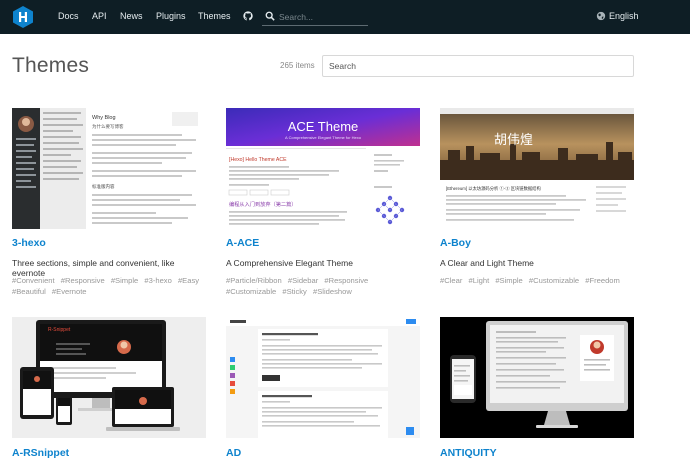 The image size is (690, 458). I want to click on preview-aboy-post-title: [Ethereum] 以太坊源码分析 ①-② 区块链数据结构, so click(493, 188).